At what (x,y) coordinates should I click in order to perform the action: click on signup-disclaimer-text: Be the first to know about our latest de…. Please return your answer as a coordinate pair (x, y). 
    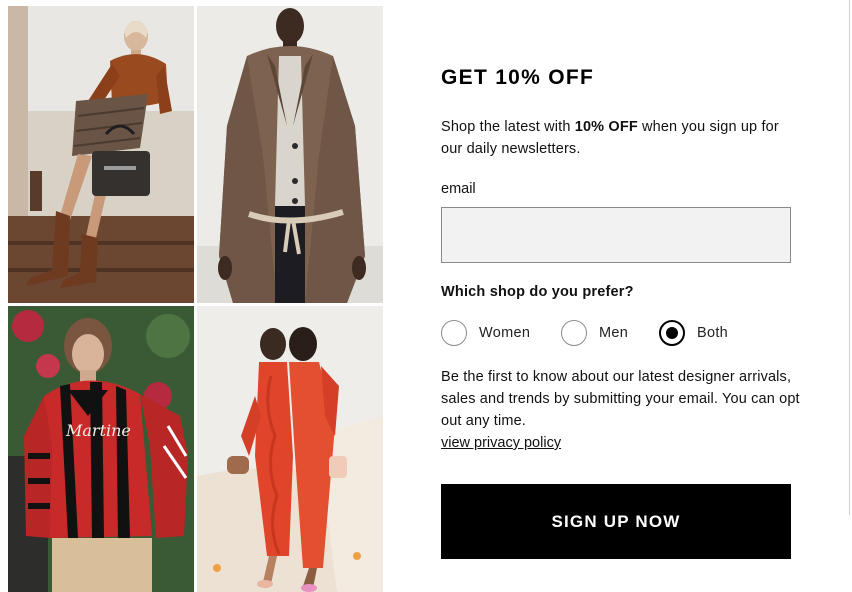
    Looking at the image, I should click on (620, 399).